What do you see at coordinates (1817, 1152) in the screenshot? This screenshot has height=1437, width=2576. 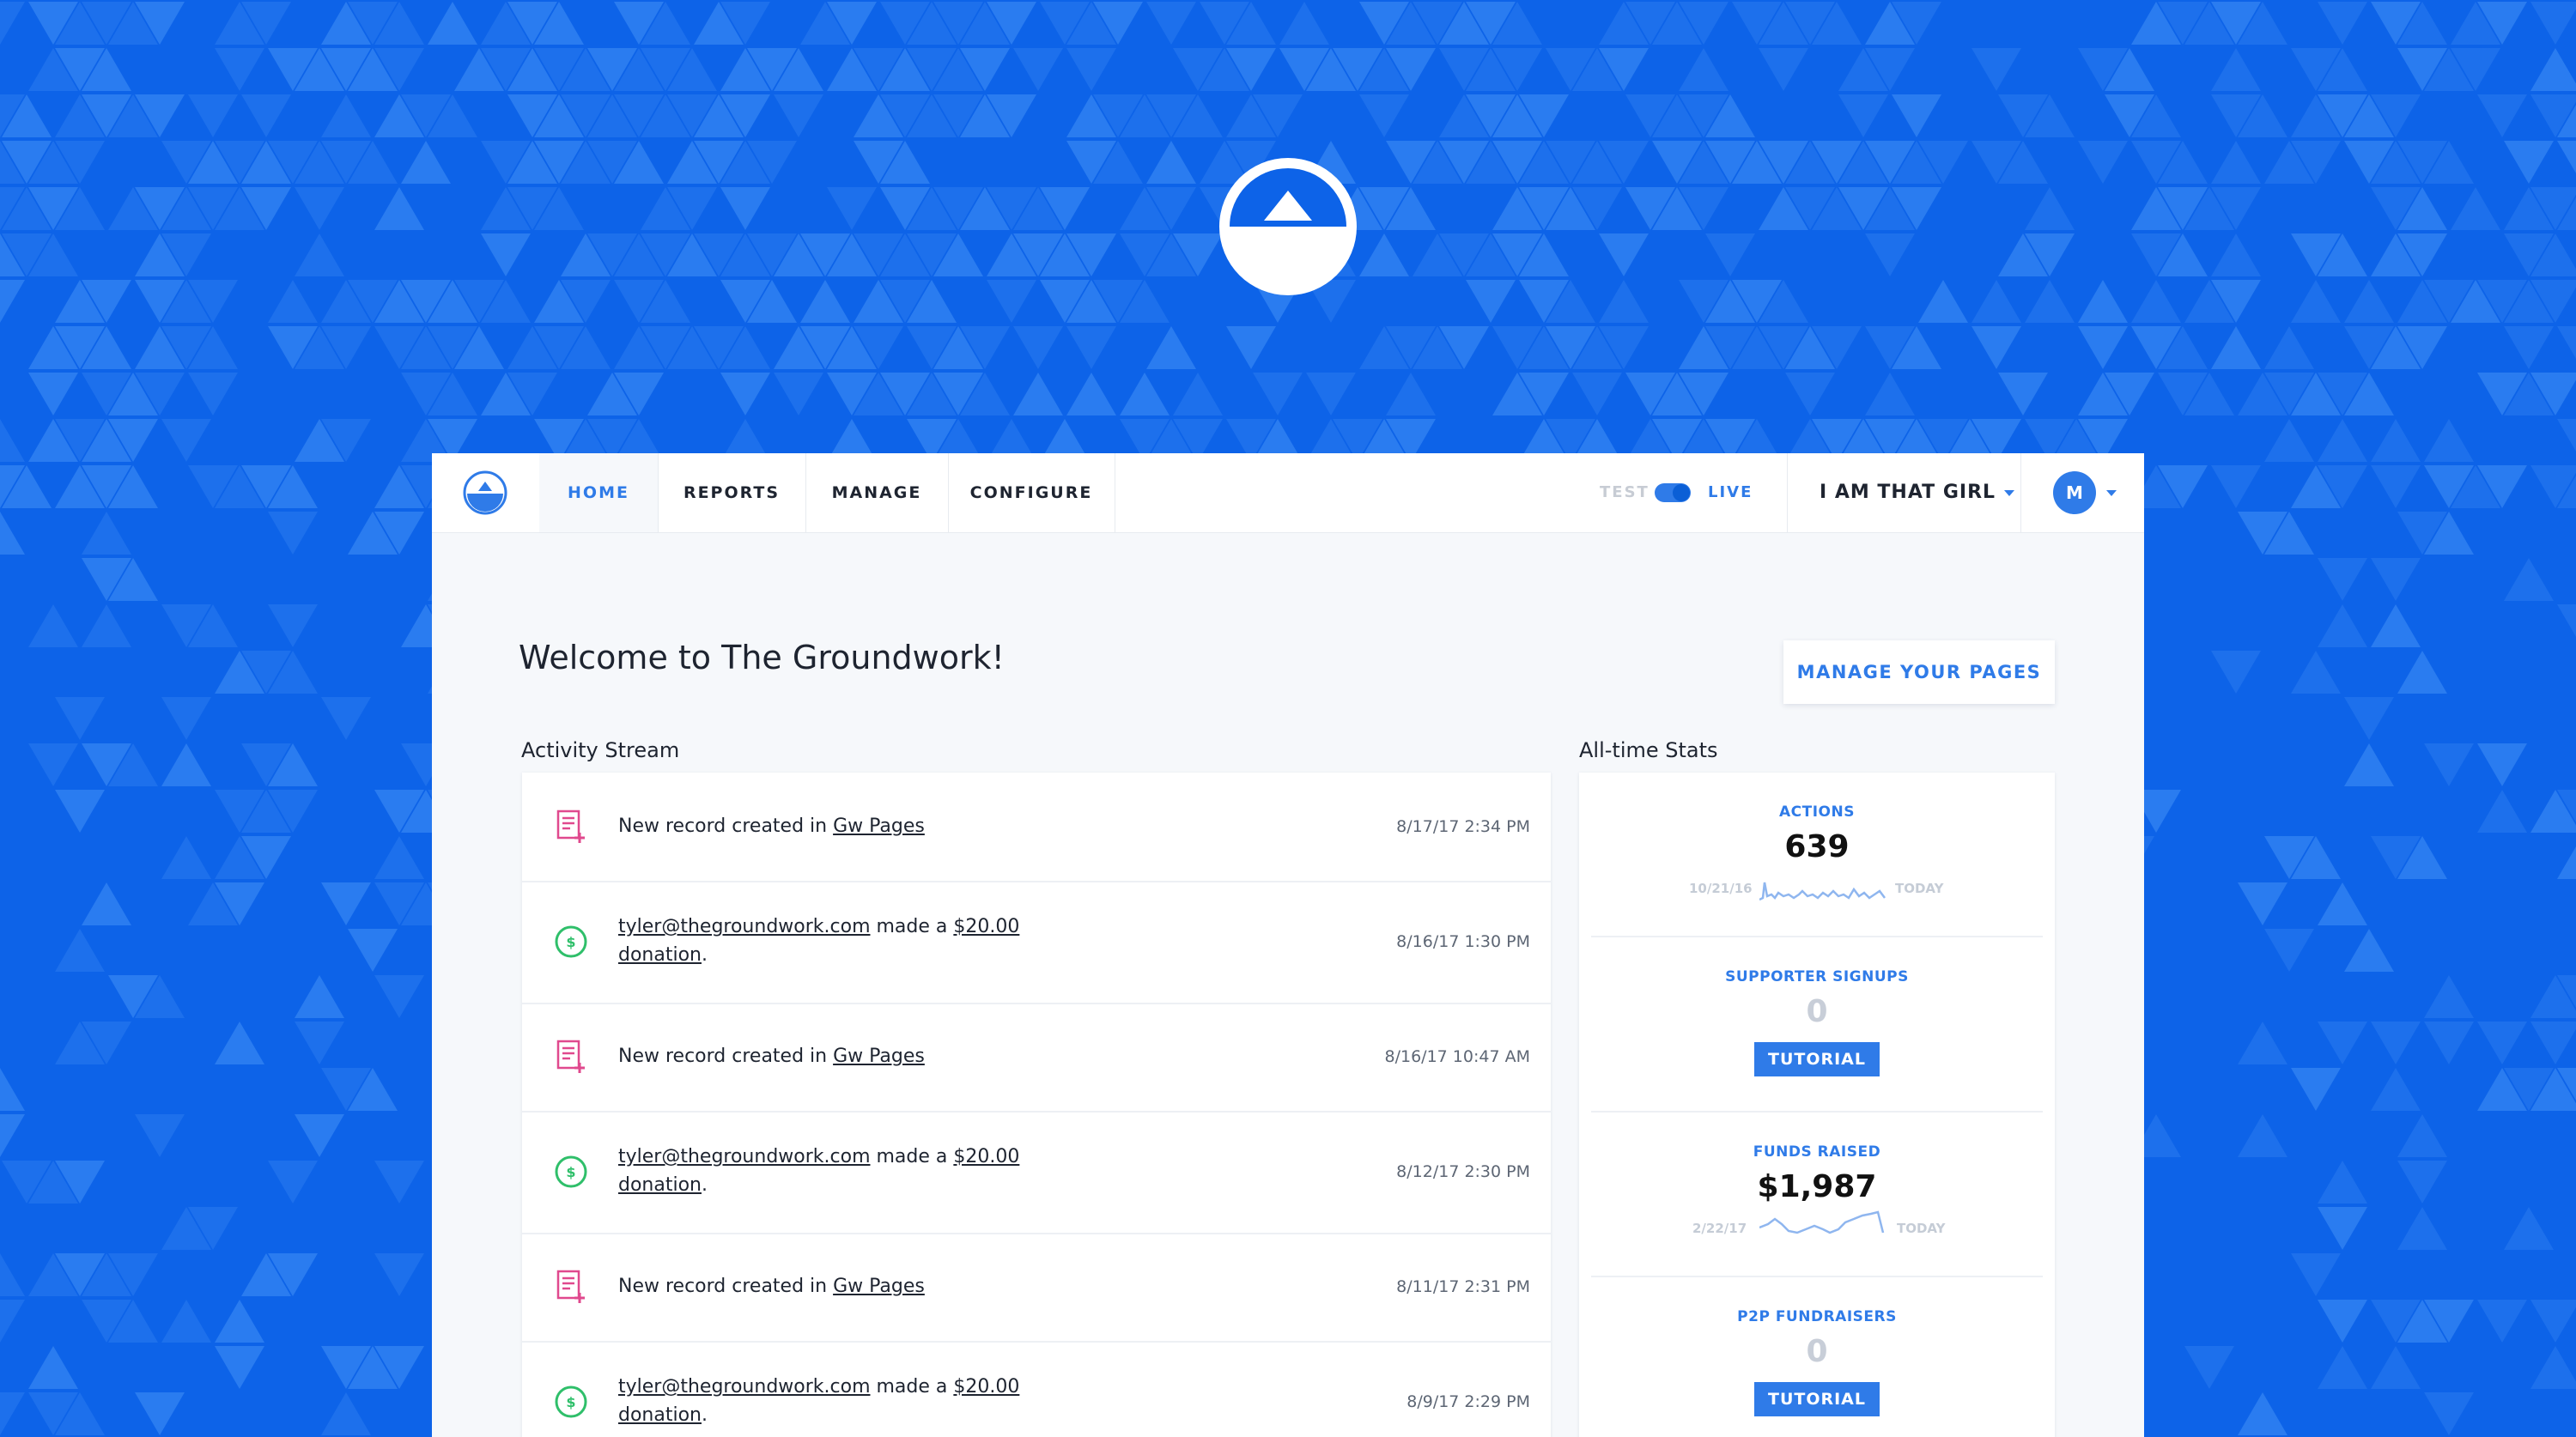 I see `stat-label: FUNDS RAISED` at bounding box center [1817, 1152].